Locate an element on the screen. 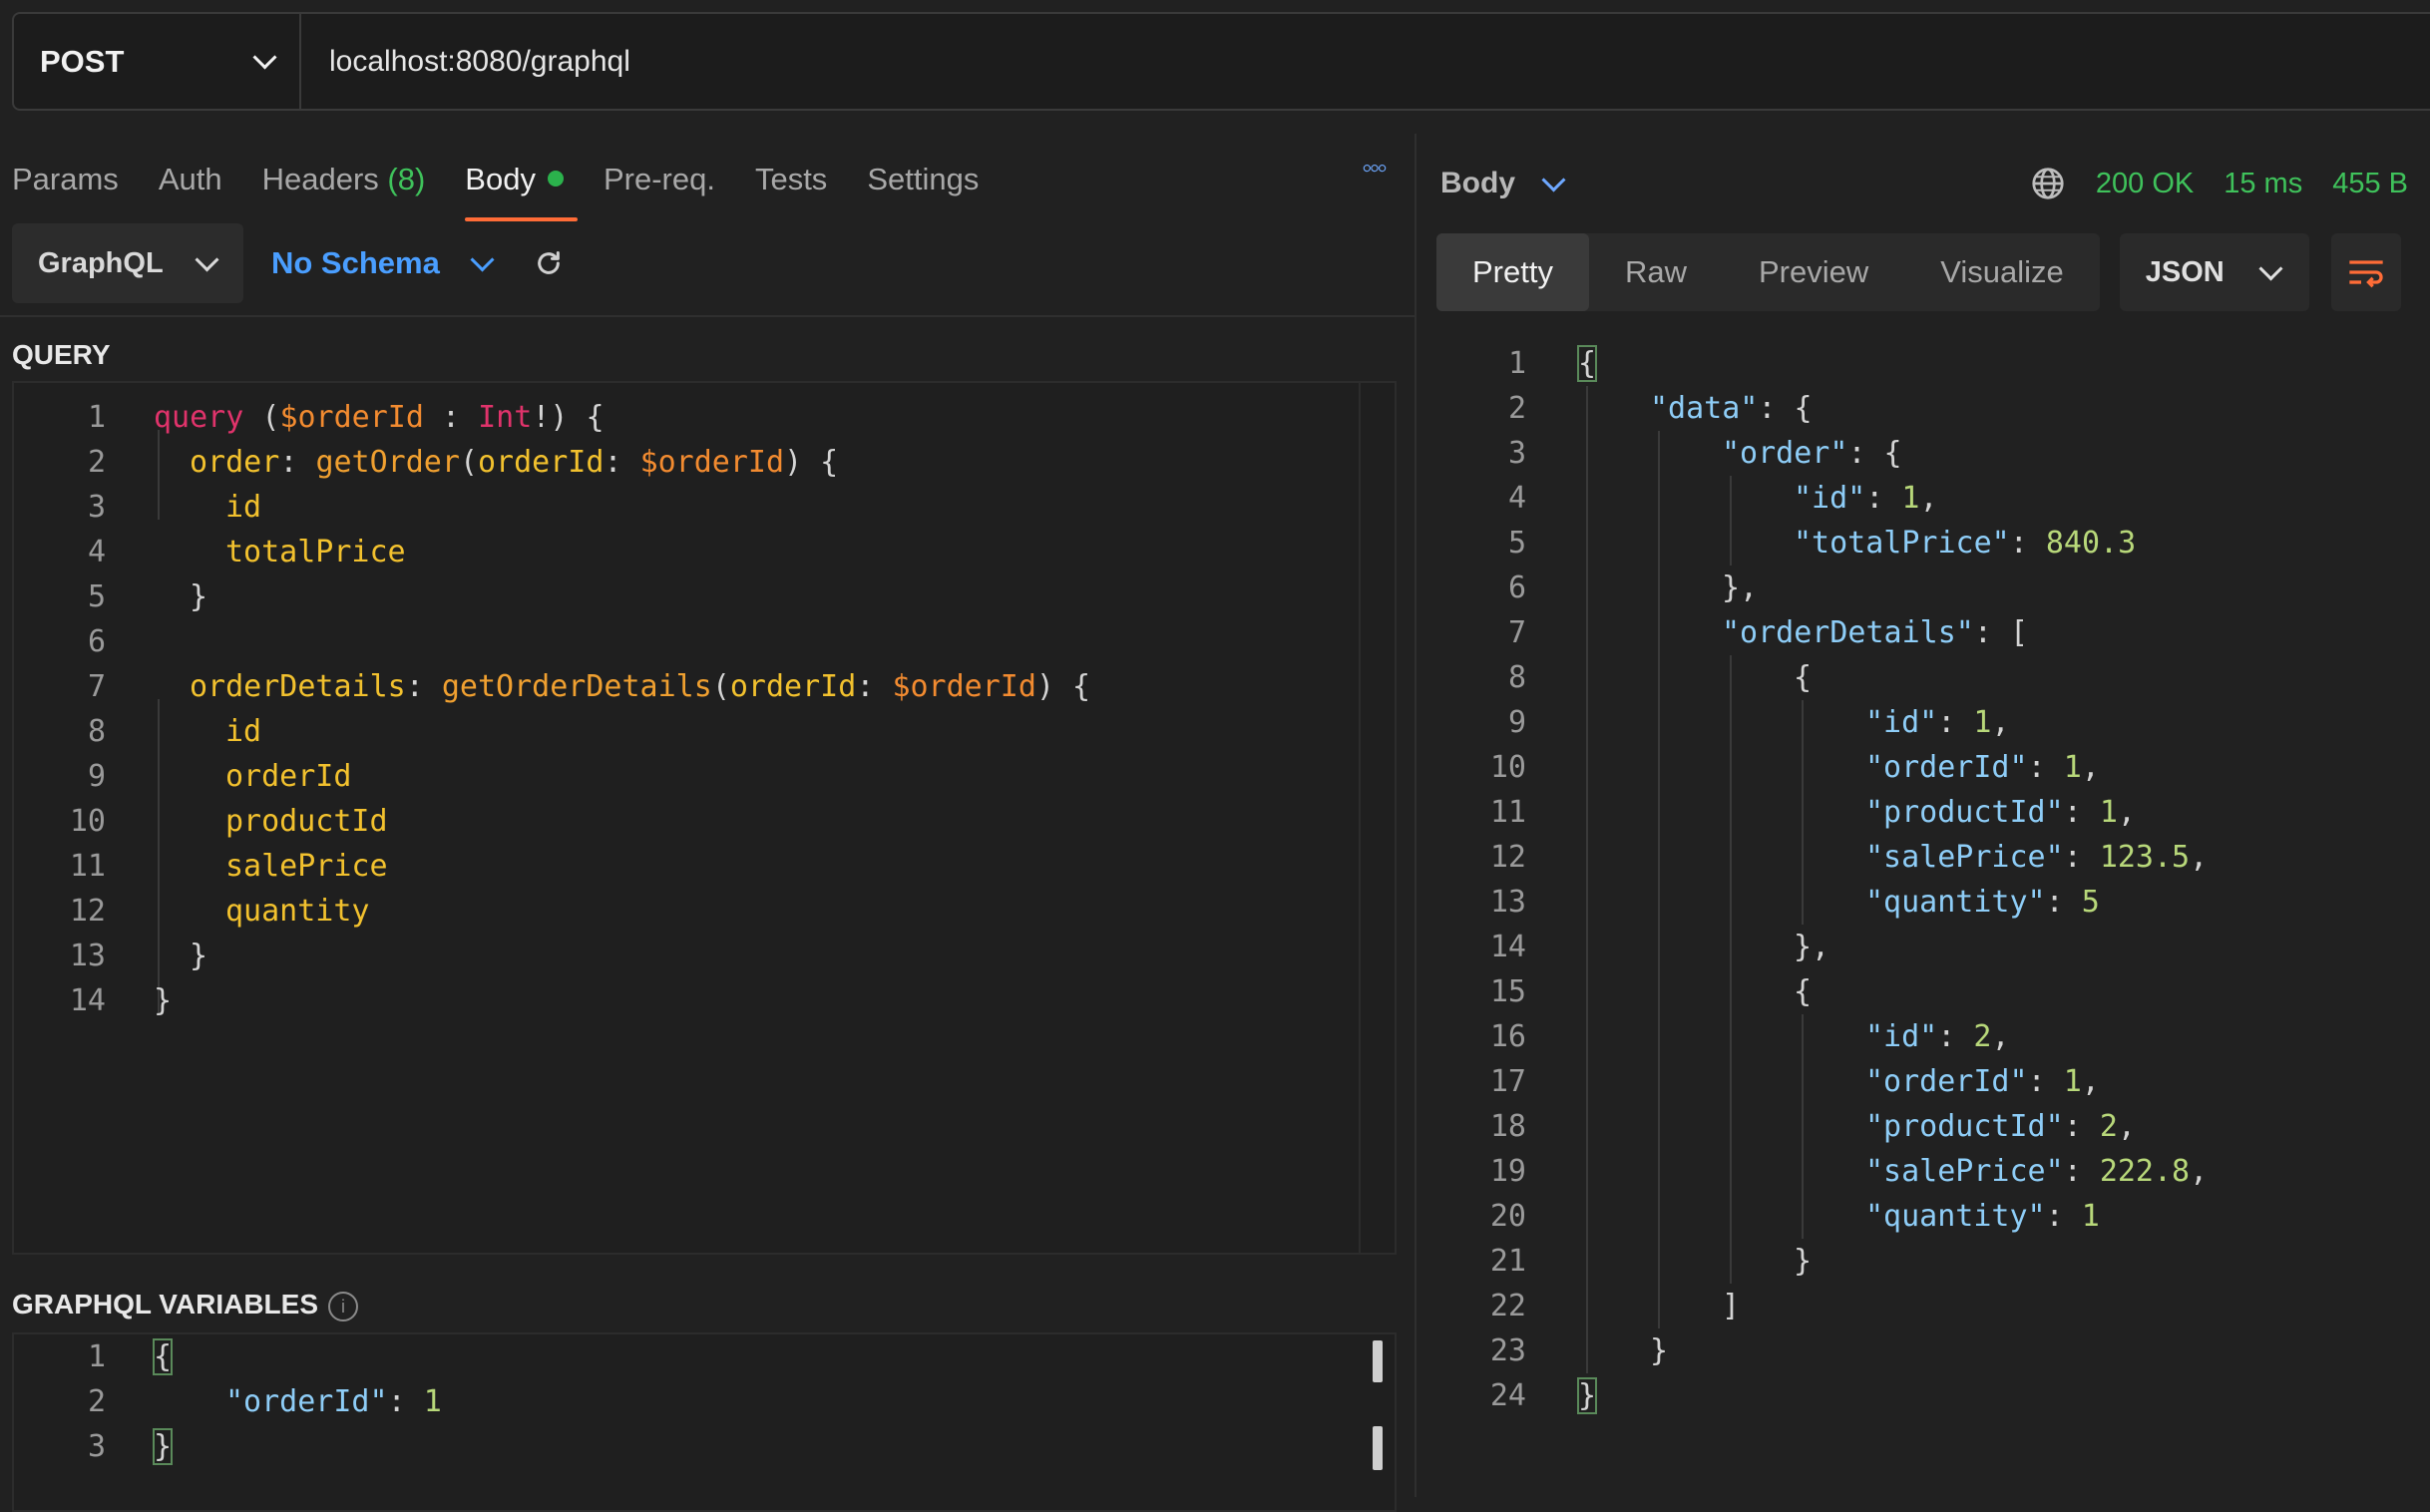 The height and width of the screenshot is (1512, 2430). globe-icon is located at coordinates (2048, 183).